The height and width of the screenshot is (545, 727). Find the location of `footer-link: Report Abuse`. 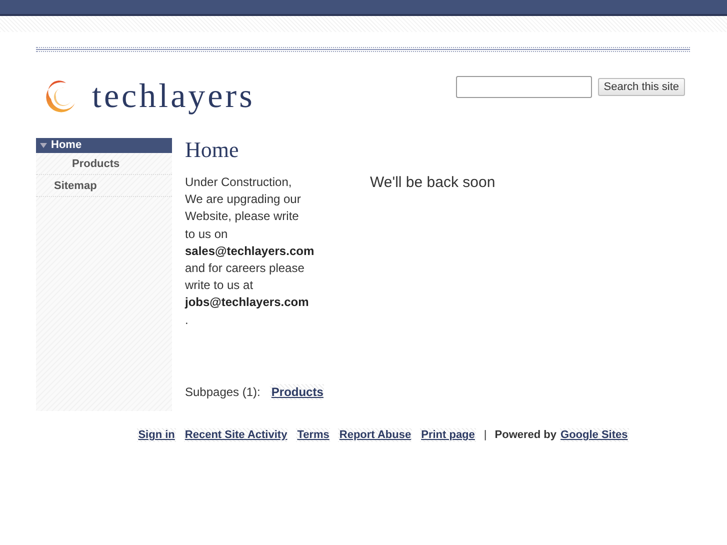

footer-link: Report Abuse is located at coordinates (375, 435).